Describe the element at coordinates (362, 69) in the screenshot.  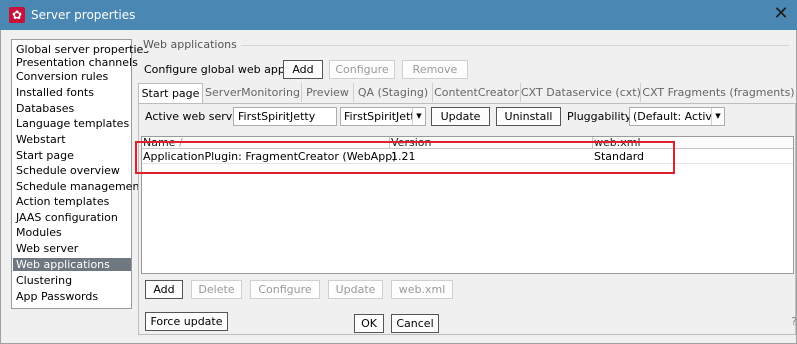
I see `configure-global-button: Configure` at that location.